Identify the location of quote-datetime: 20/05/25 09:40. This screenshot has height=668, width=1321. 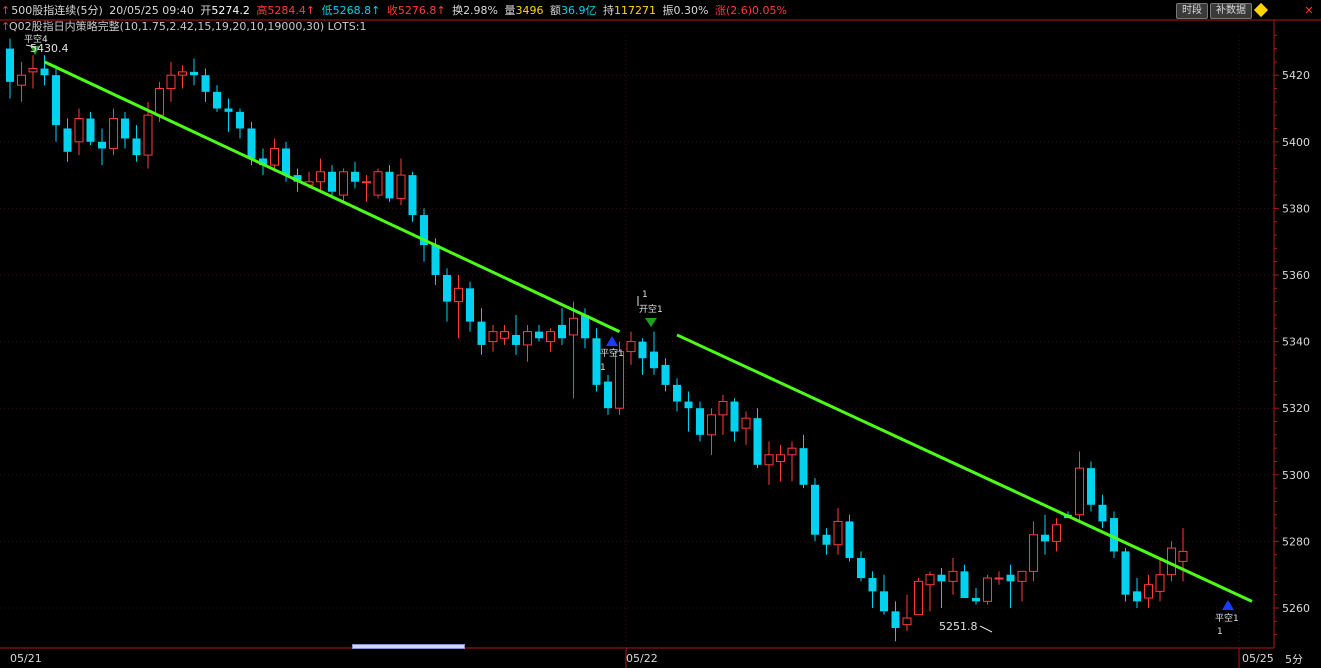
(151, 10).